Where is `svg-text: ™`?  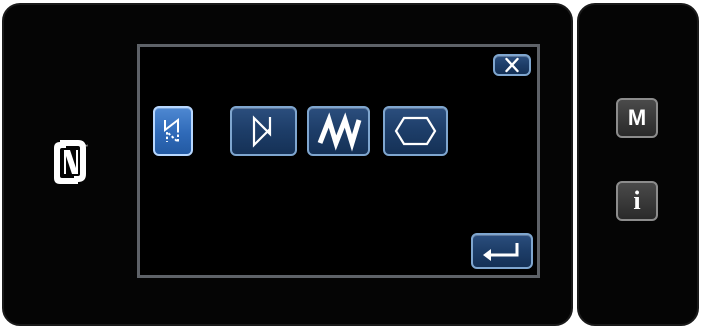 svg-text: ™ is located at coordinates (85, 147).